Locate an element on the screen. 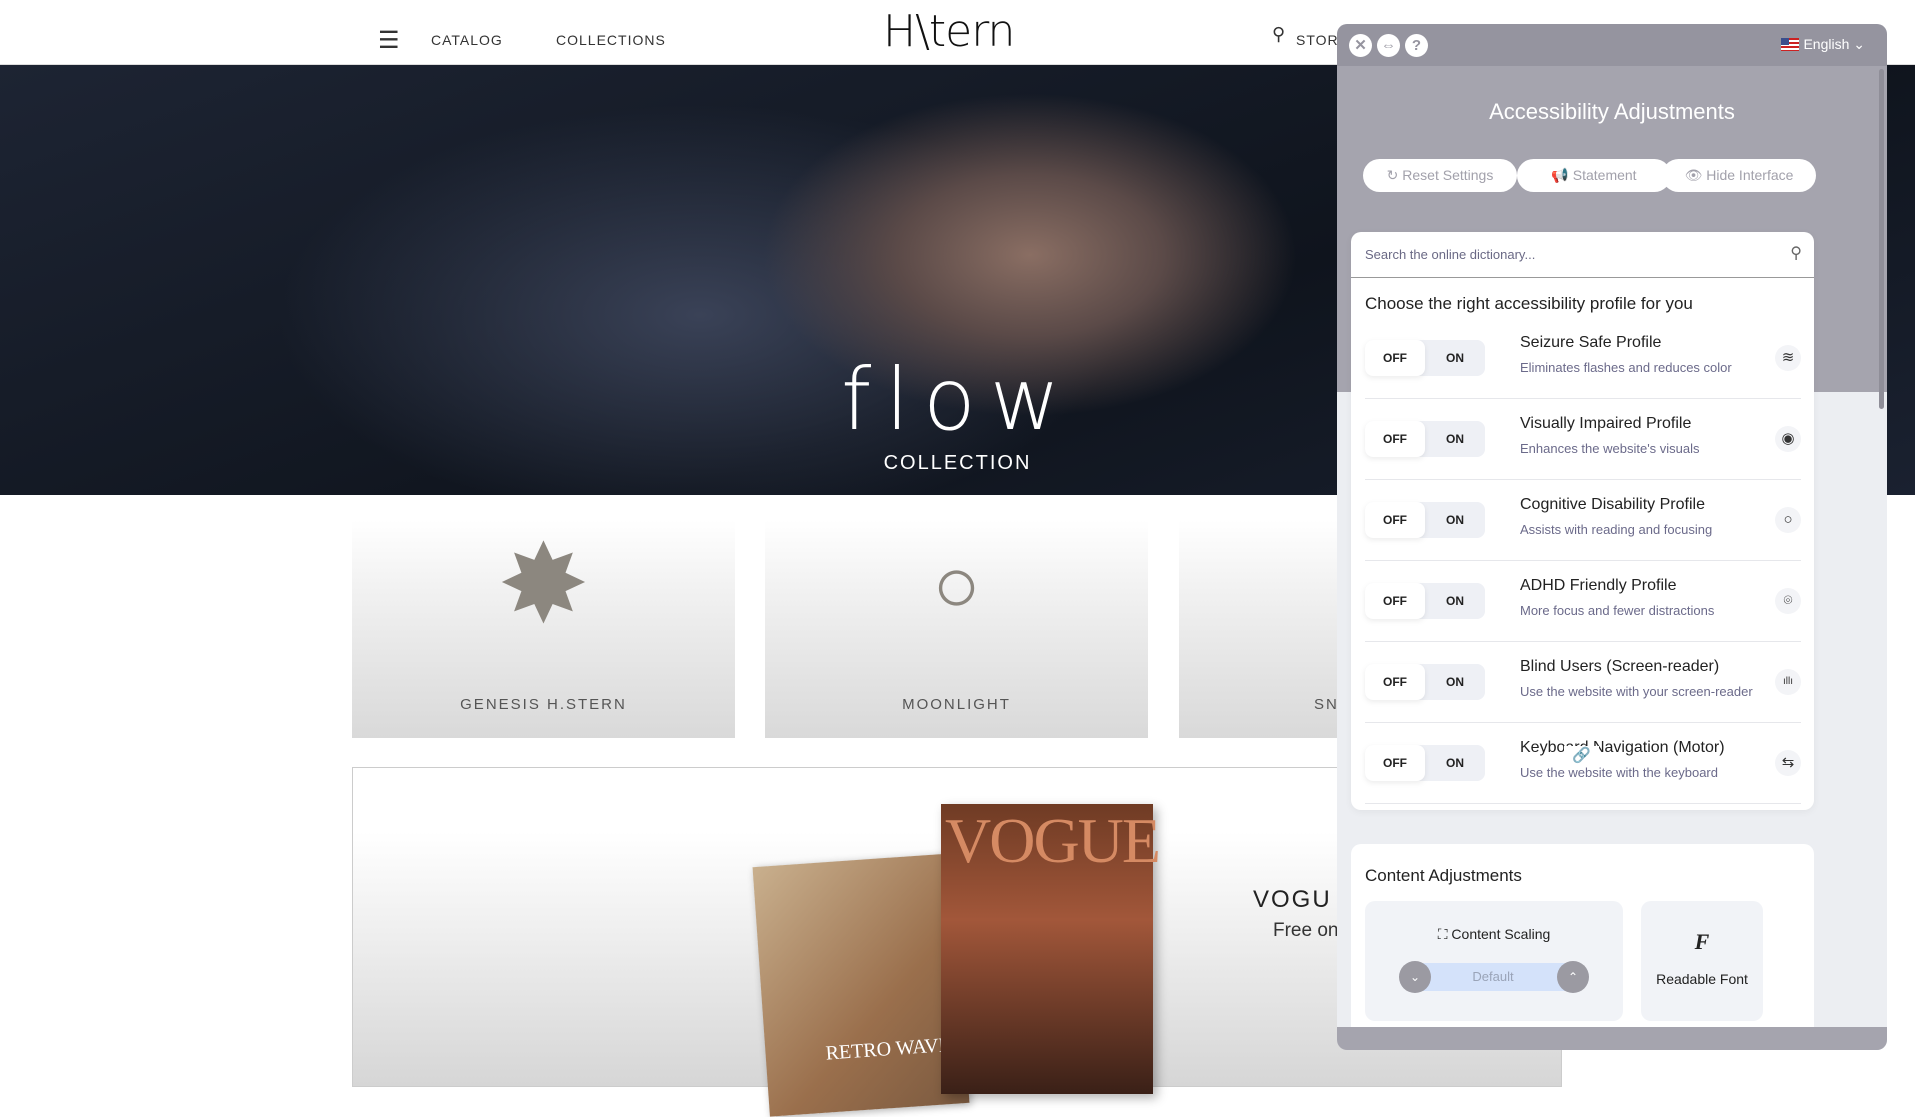 The height and width of the screenshot is (1117, 1915). location-pin-icon: ⚲ is located at coordinates (1279, 34).